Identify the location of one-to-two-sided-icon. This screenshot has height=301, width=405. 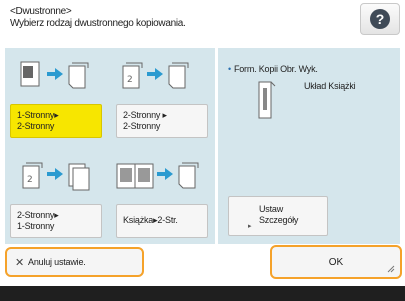
(54, 75).